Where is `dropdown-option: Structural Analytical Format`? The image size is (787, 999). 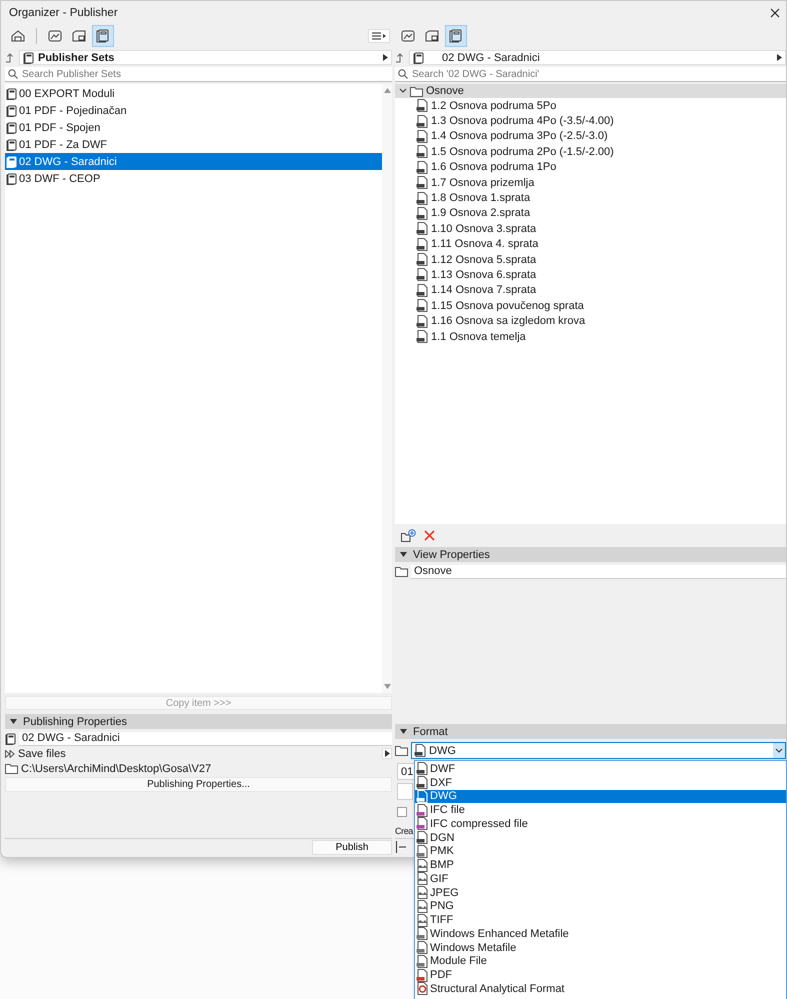 dropdown-option: Structural Analytical Format is located at coordinates (600, 989).